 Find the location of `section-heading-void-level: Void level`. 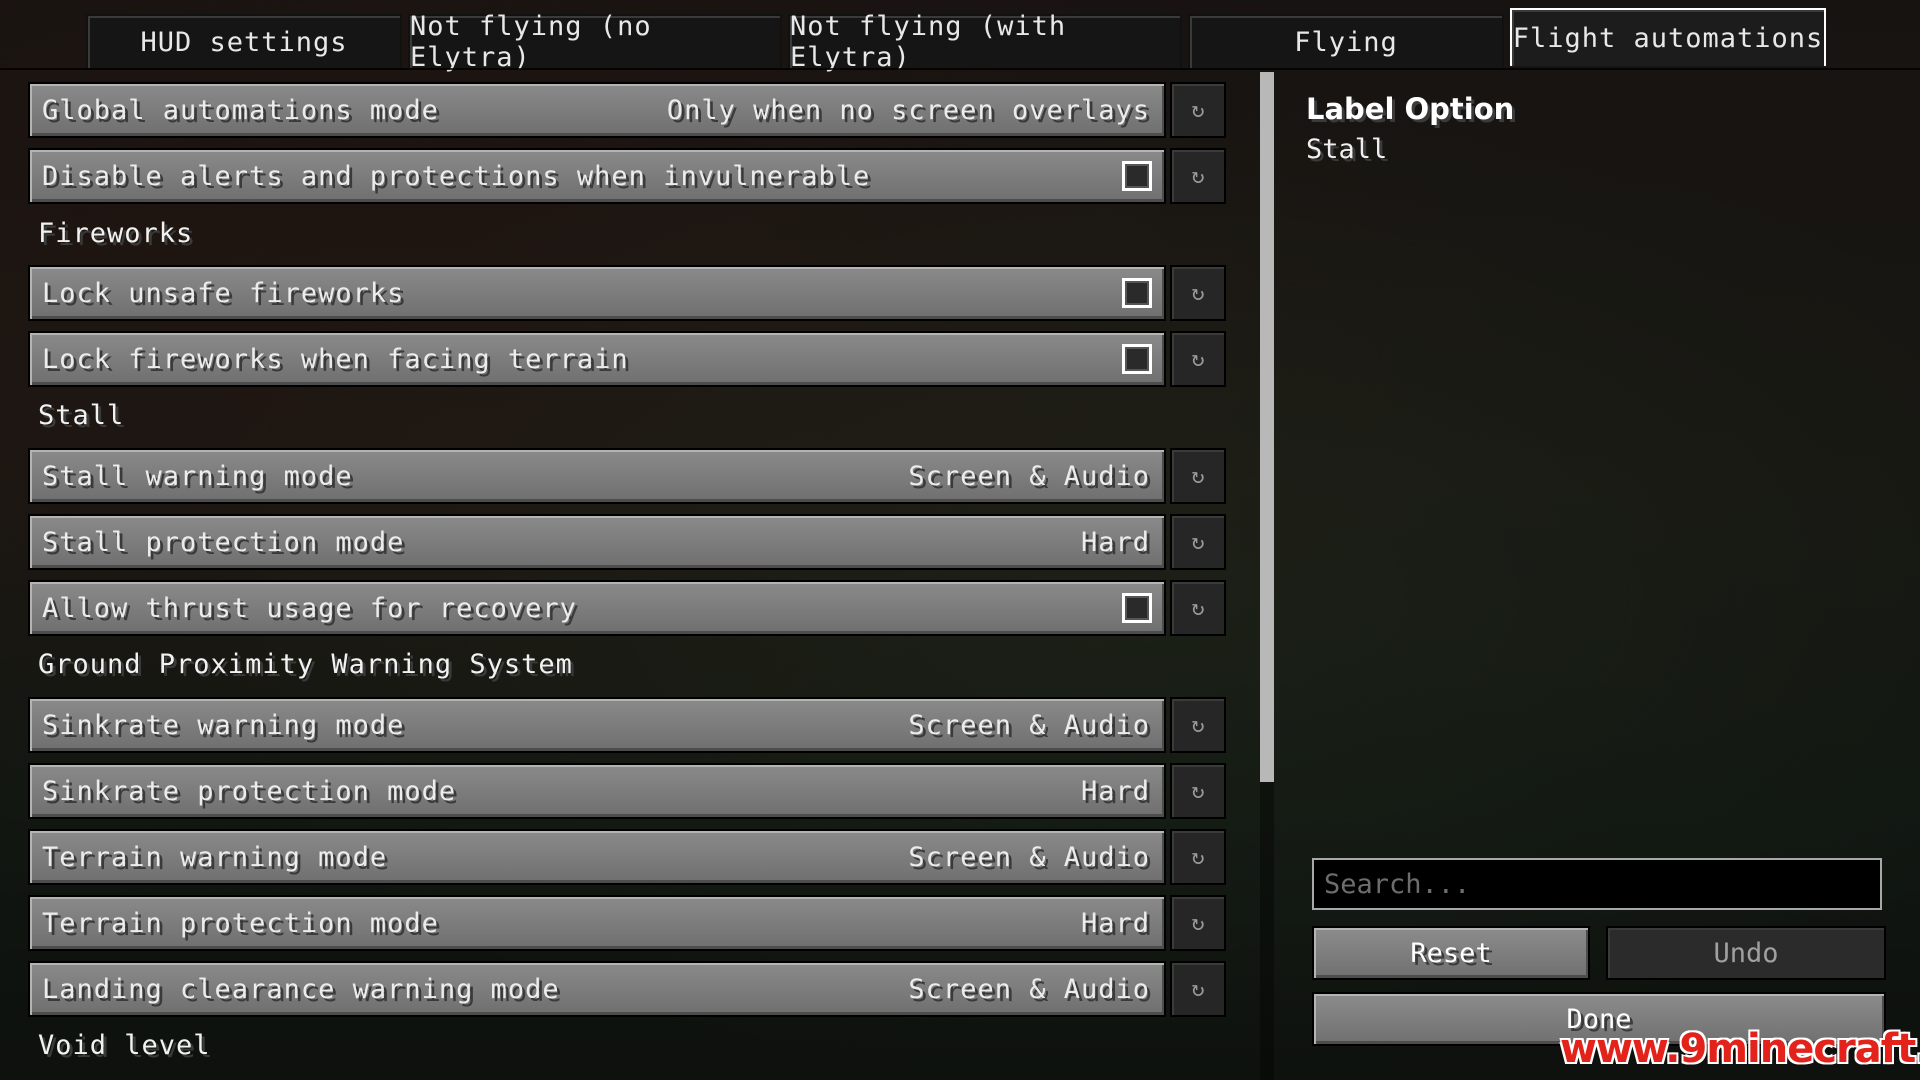

section-heading-void-level: Void level is located at coordinates (124, 1045).